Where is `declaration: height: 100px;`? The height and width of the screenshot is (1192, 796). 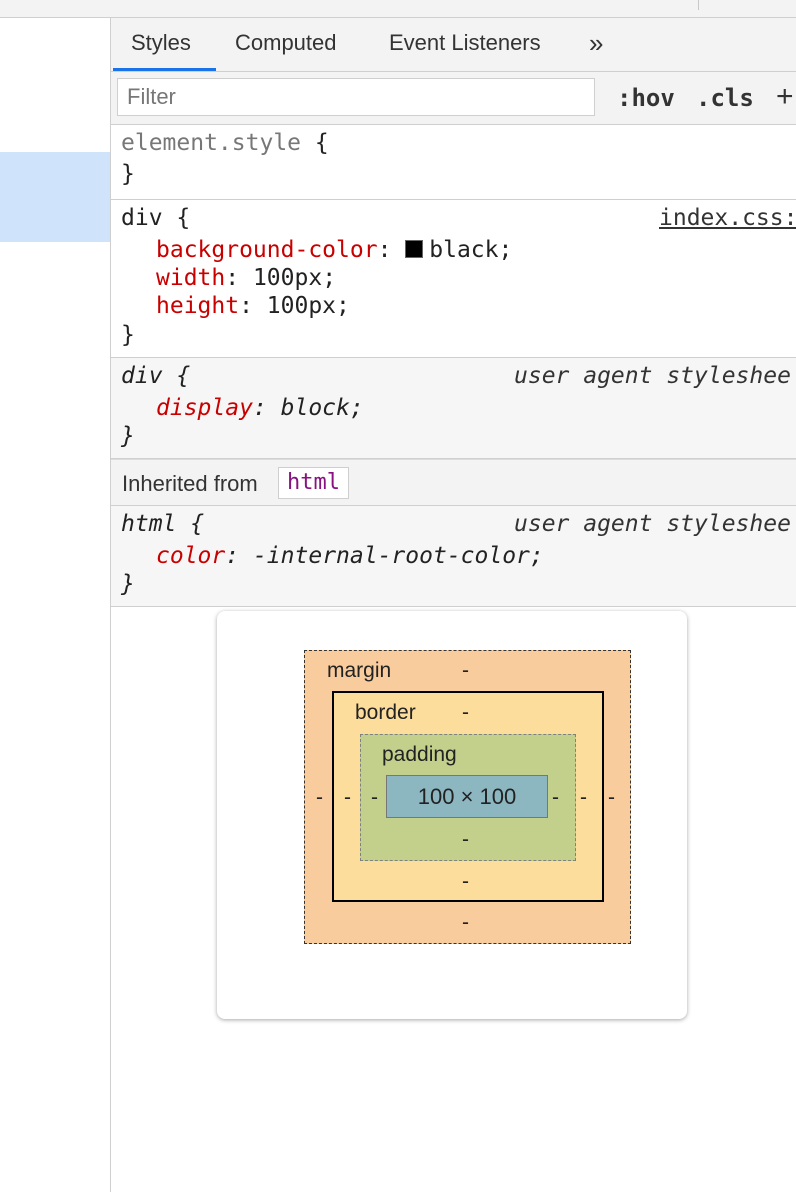
declaration: height: 100px; is located at coordinates (253, 306).